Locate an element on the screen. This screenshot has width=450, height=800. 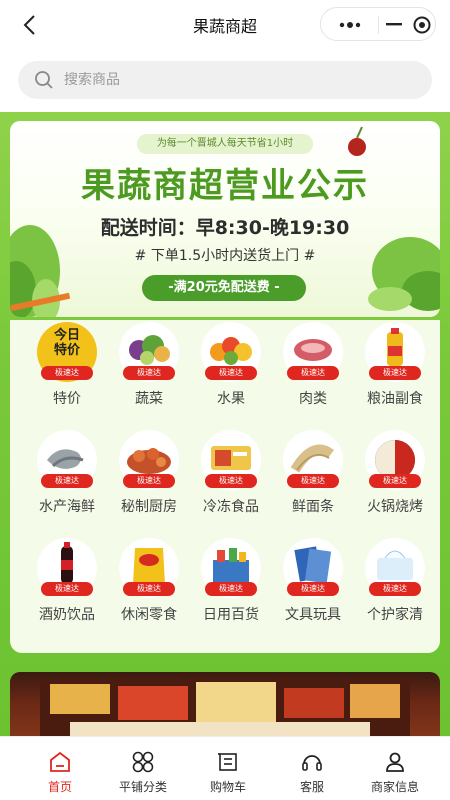
mini-program-capsule is located at coordinates (378, 24).